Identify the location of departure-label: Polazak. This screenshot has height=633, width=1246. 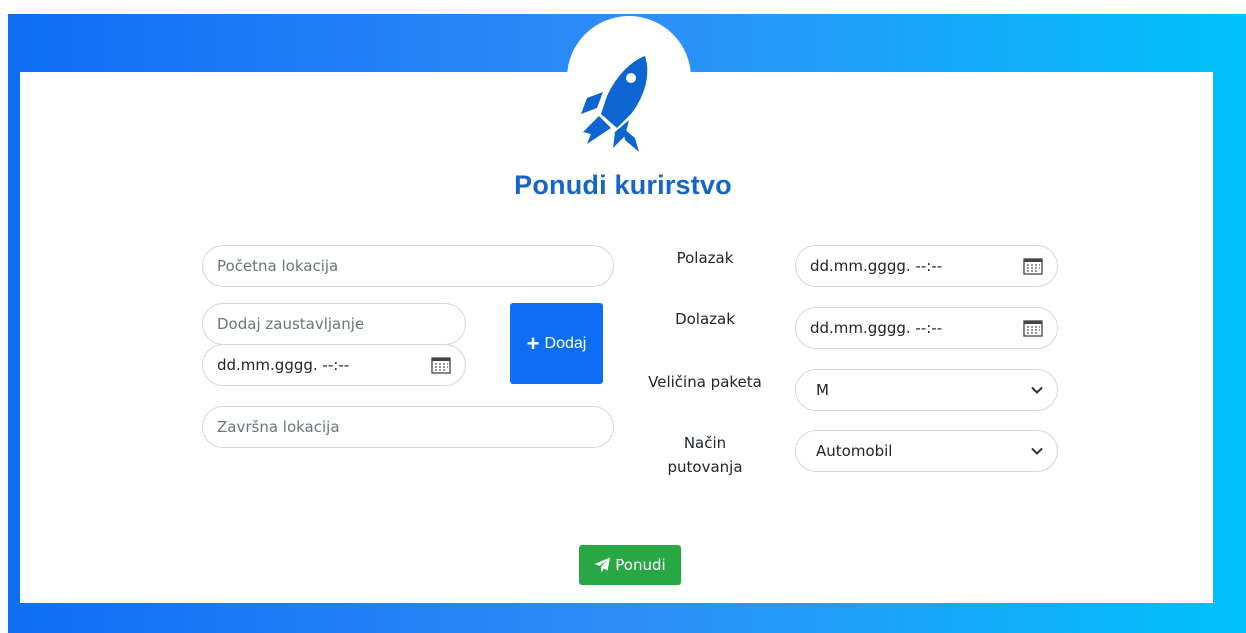
(705, 258).